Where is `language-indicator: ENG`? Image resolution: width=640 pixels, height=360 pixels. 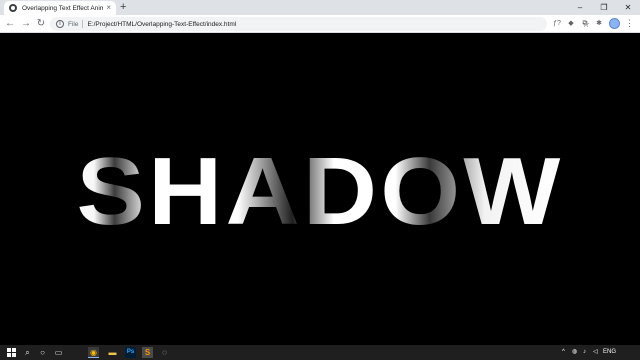
language-indicator: ENG is located at coordinates (609, 352).